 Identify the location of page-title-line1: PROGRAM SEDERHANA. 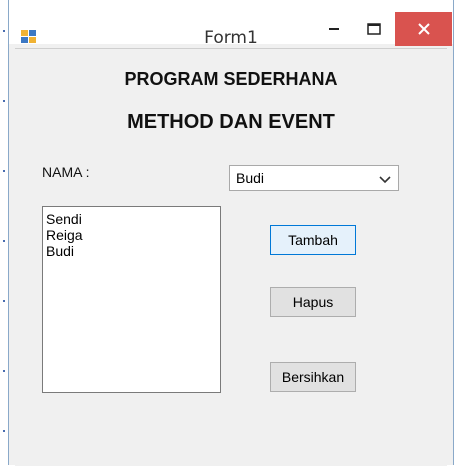
(231, 79).